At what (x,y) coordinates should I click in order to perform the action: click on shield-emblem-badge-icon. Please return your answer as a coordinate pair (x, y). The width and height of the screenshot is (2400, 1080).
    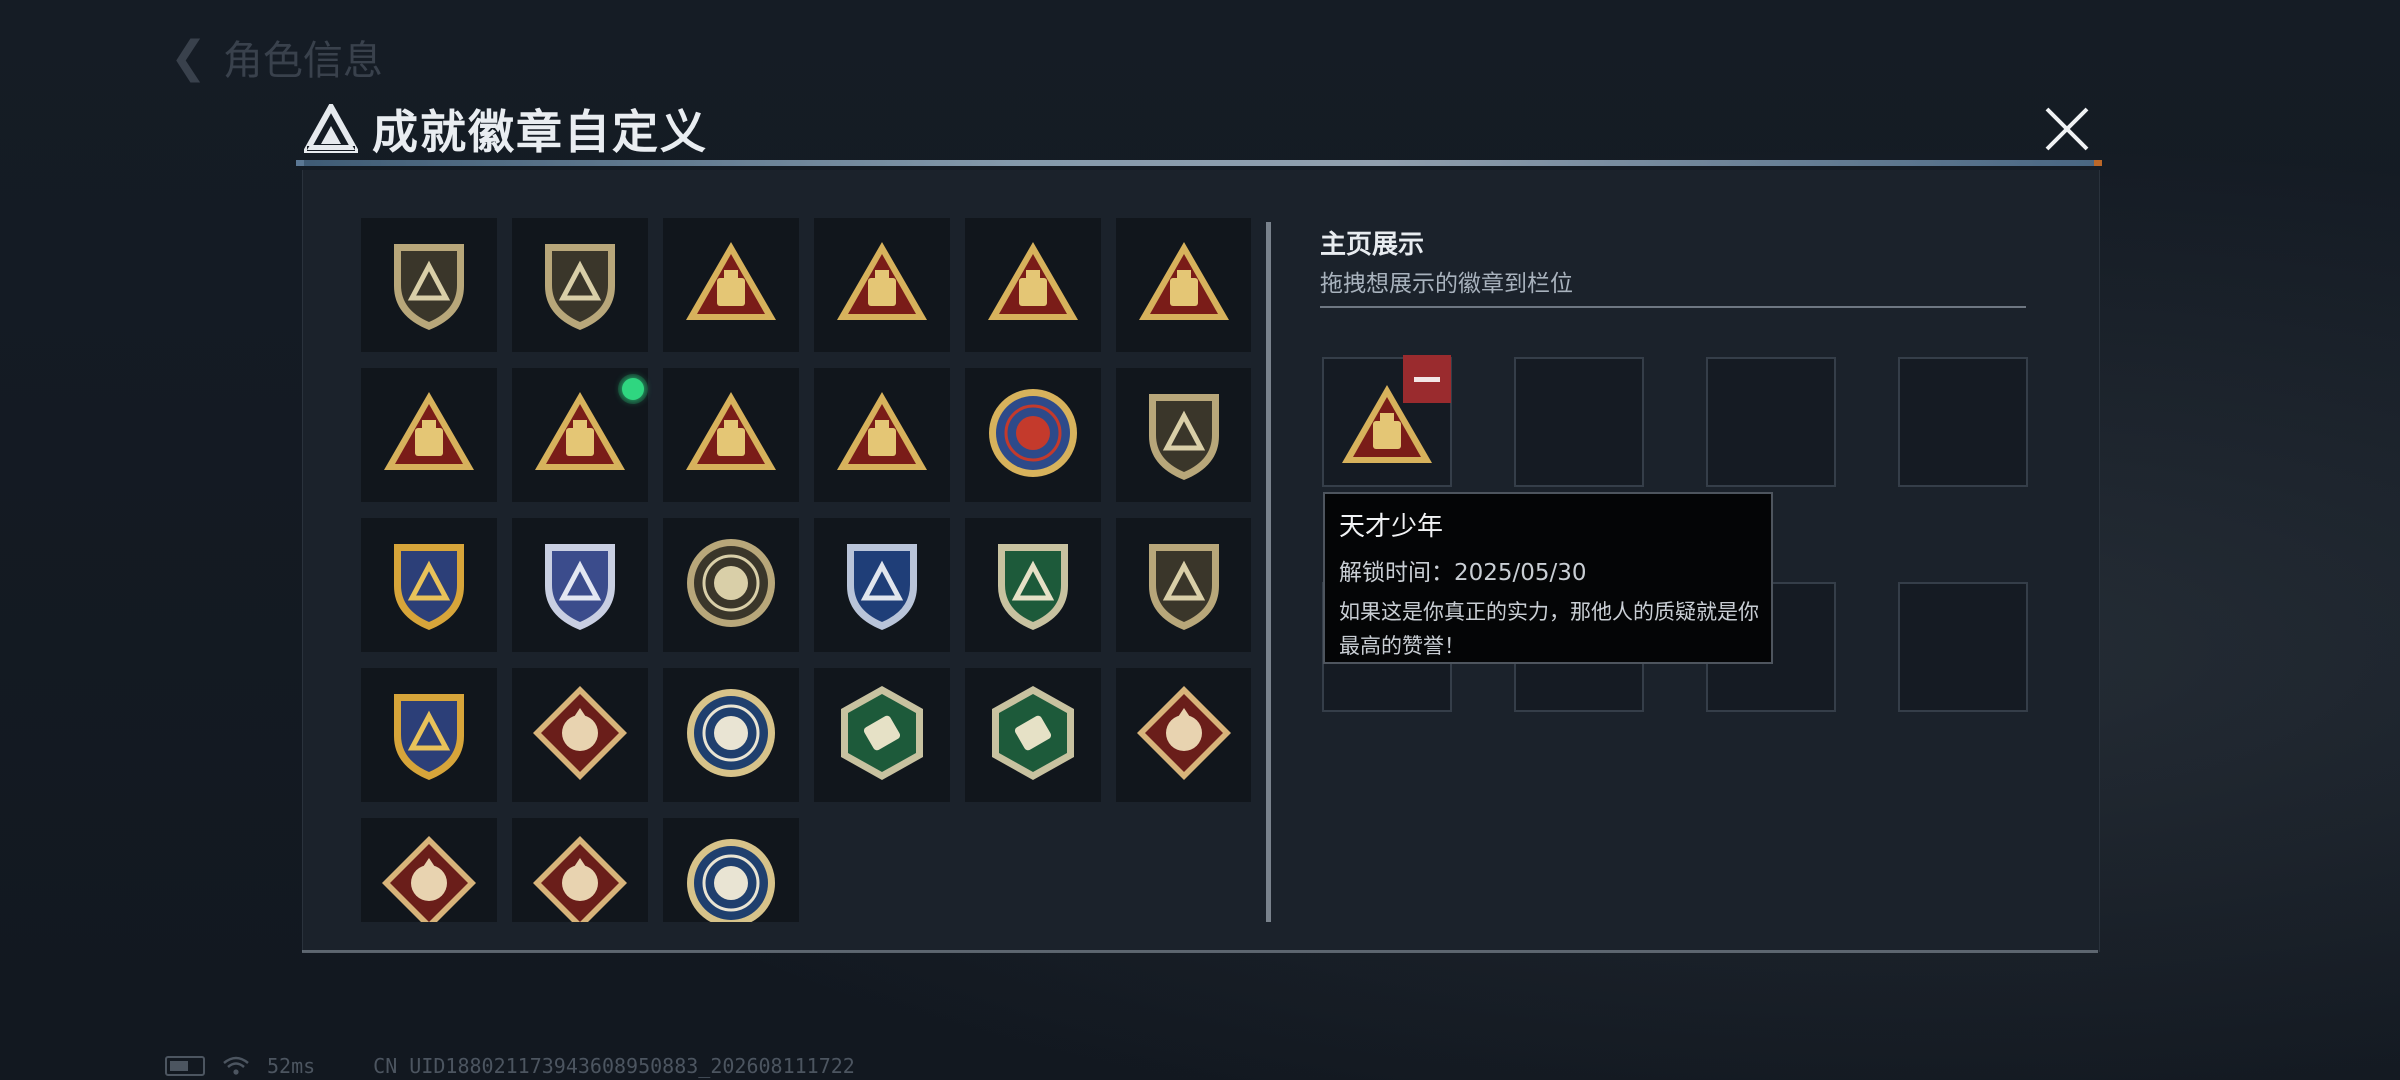
    Looking at the image, I should click on (1184, 435).